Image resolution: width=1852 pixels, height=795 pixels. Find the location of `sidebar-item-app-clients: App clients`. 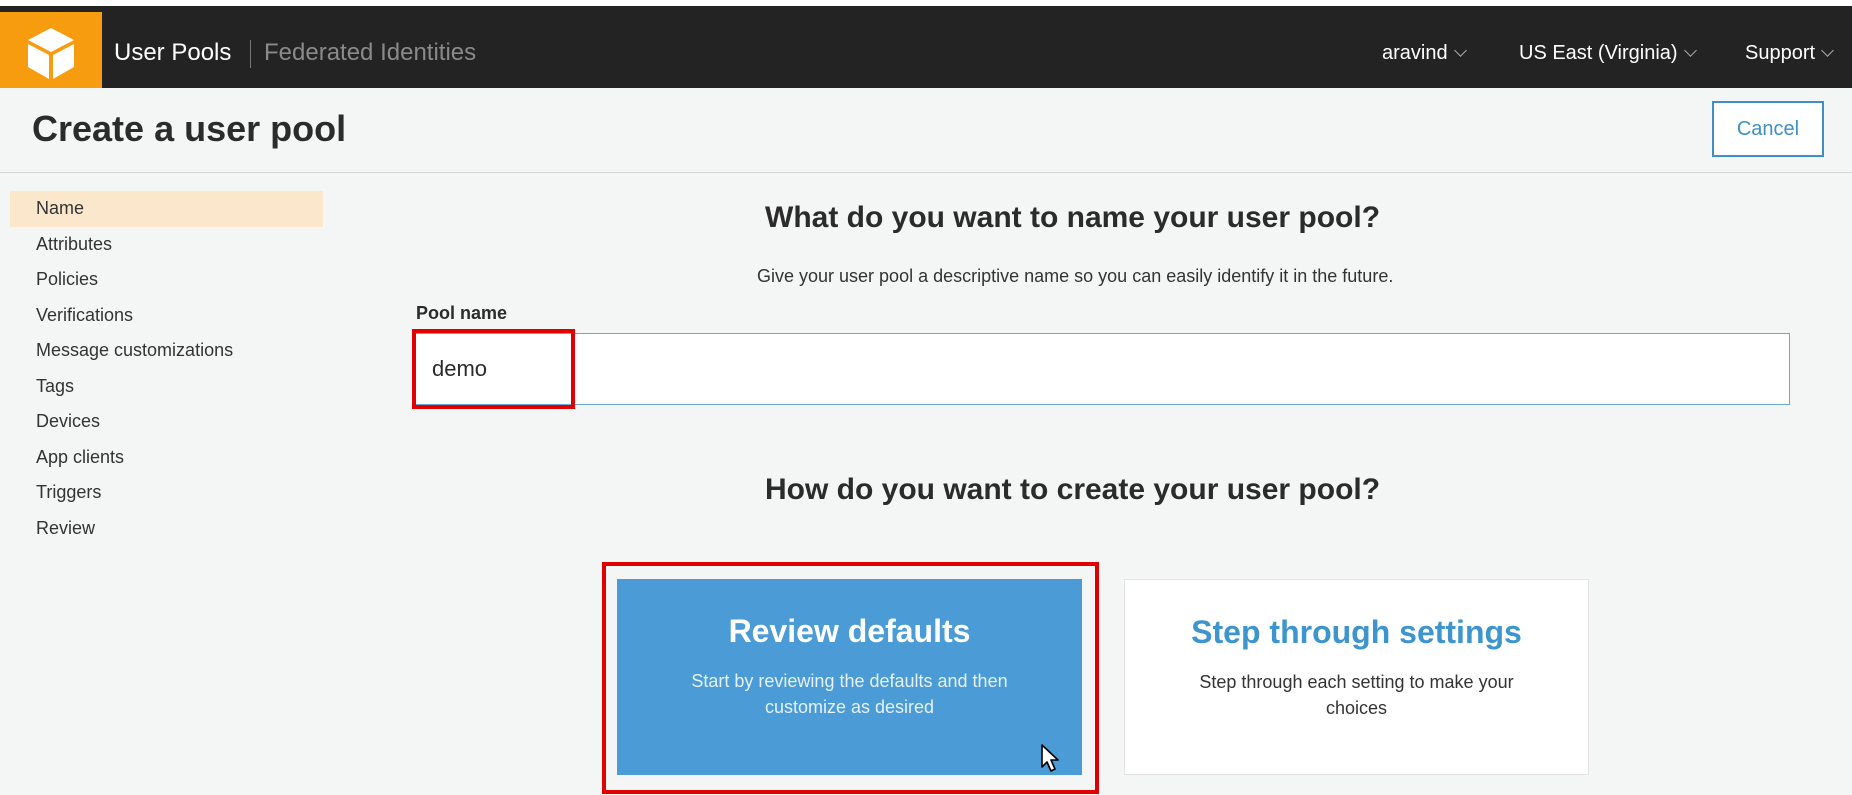

sidebar-item-app-clients: App clients is located at coordinates (166, 458).